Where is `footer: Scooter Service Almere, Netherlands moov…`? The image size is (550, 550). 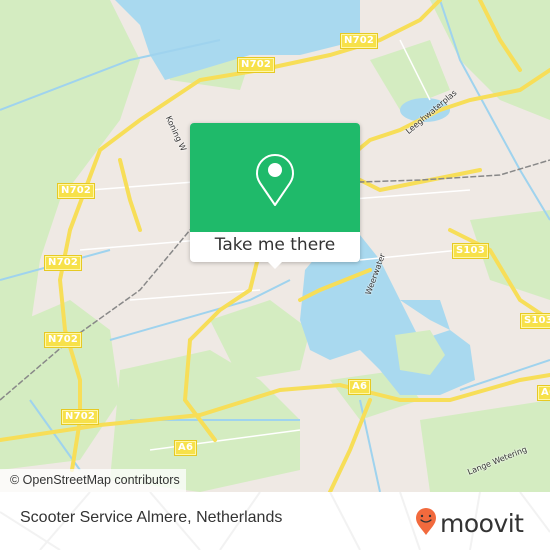 footer: Scooter Service Almere, Netherlands moov… is located at coordinates (275, 521).